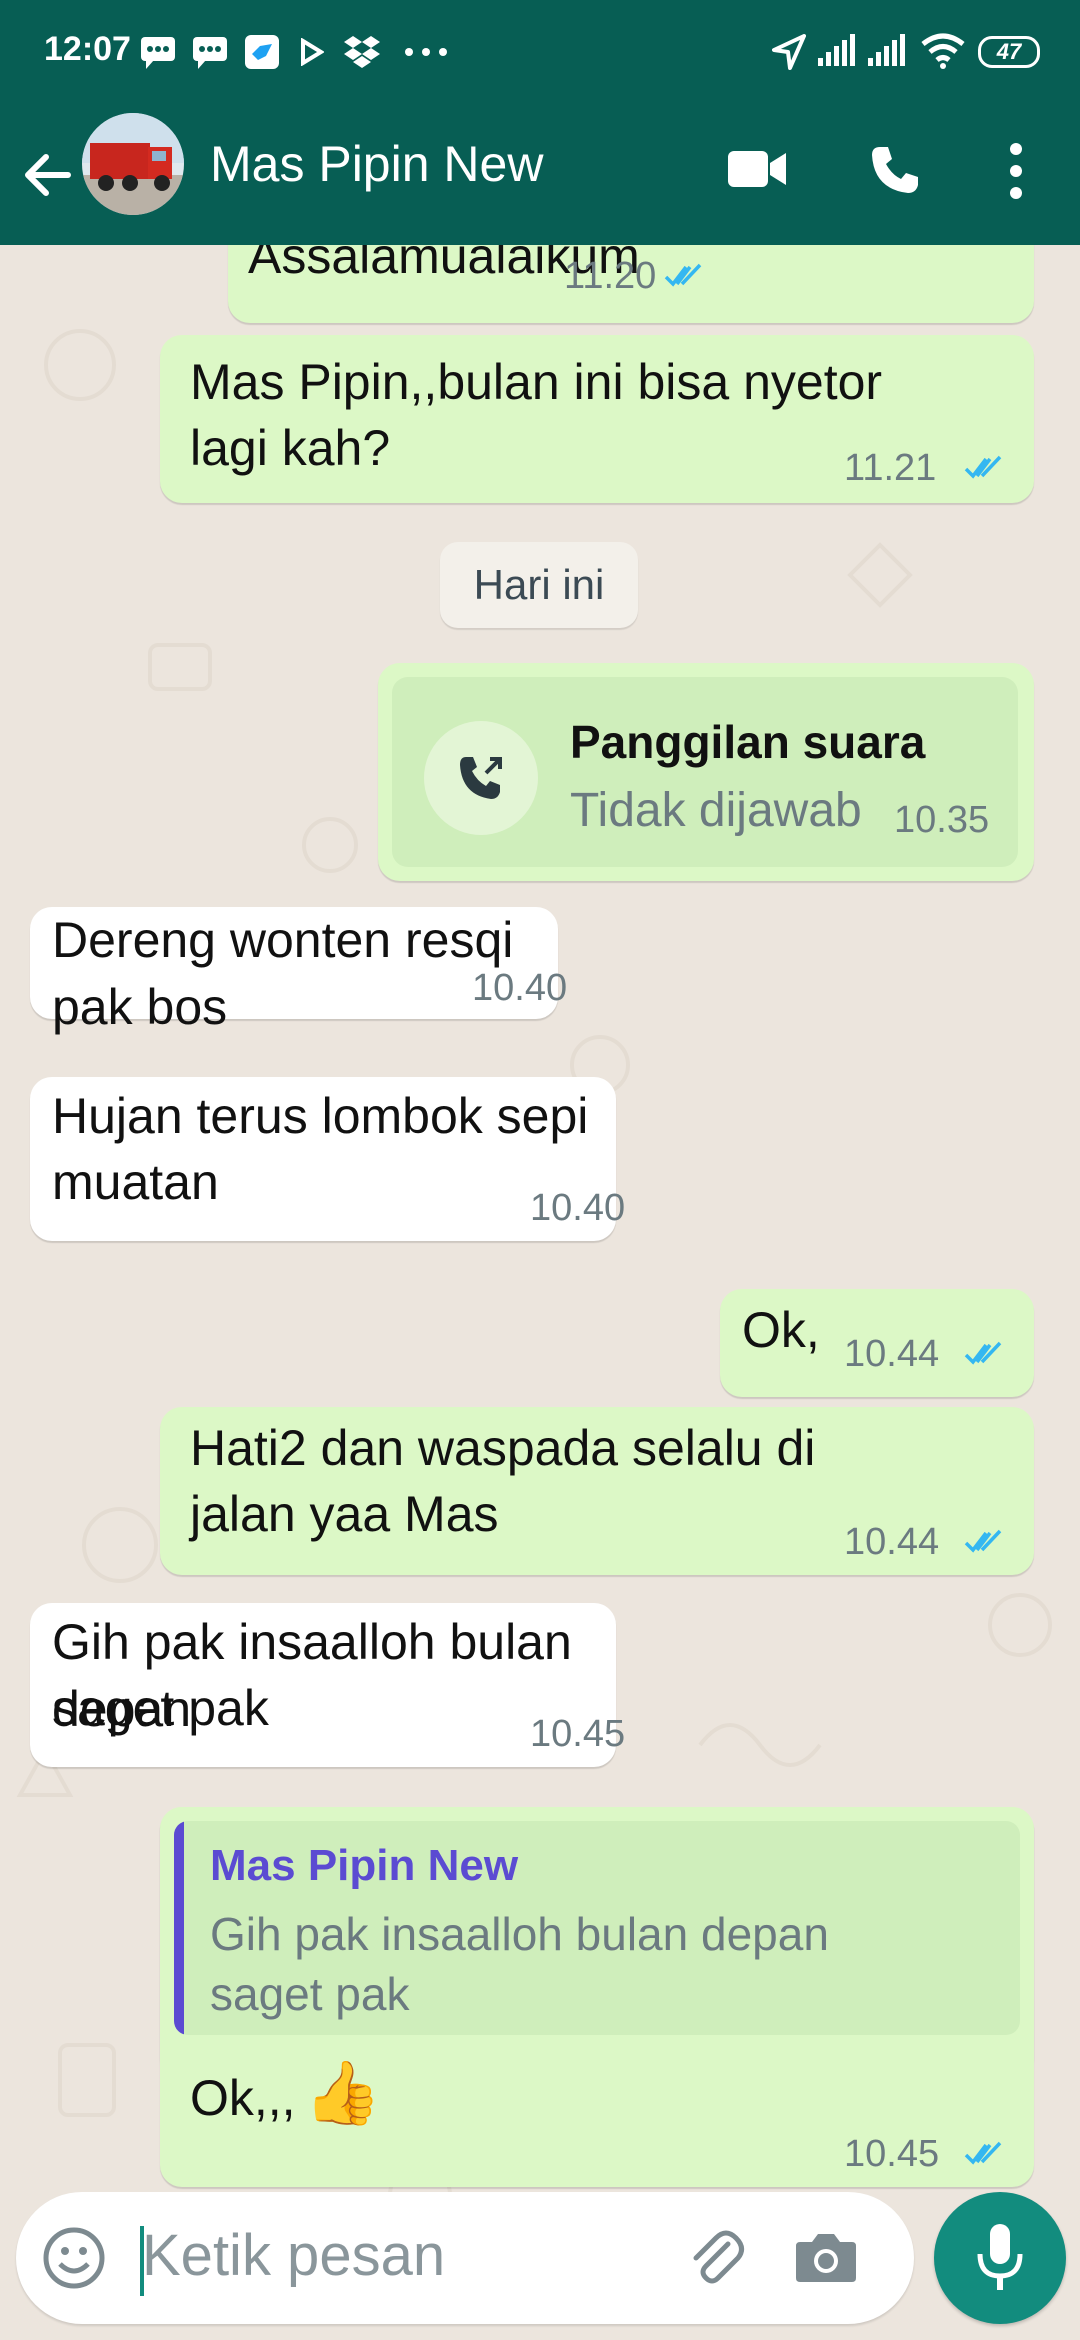 Image resolution: width=1080 pixels, height=2340 pixels. Describe the element at coordinates (748, 742) in the screenshot. I see `call-title: Panggilan suara` at that location.